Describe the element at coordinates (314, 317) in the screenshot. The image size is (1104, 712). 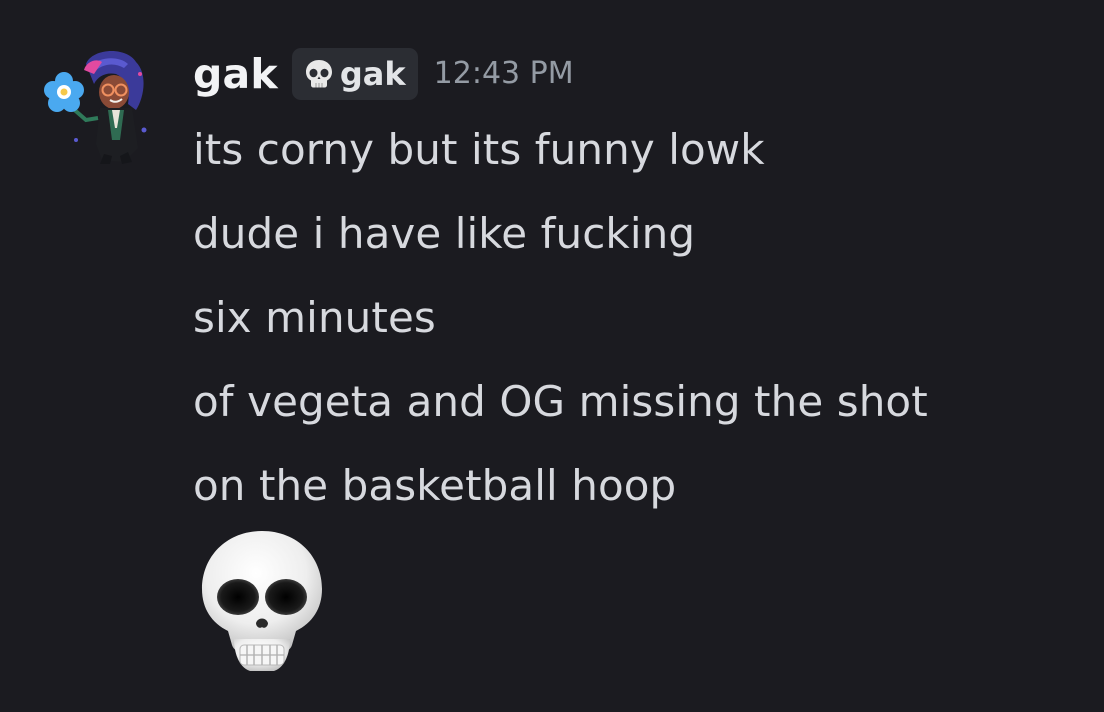
I see `message-line: six minutes` at that location.